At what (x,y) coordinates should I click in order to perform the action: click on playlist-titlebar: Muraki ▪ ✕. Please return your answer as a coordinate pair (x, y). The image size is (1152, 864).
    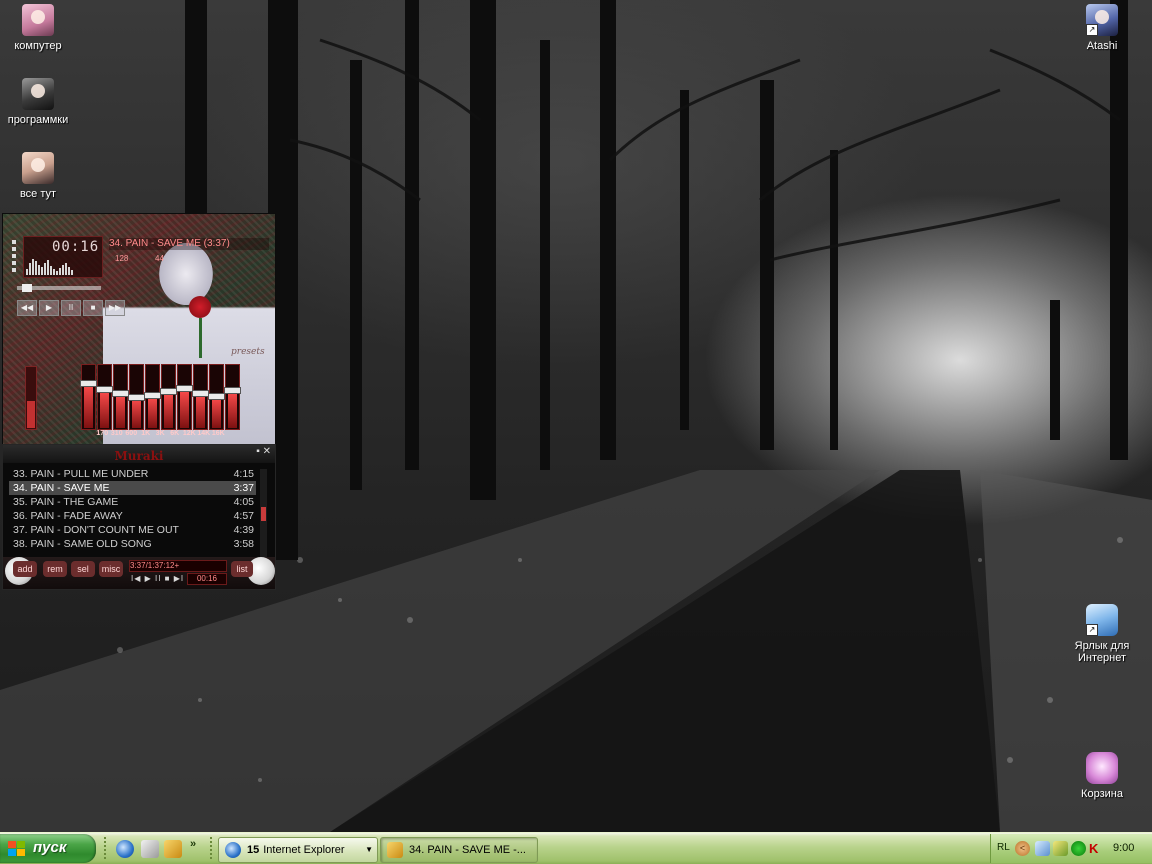
    Looking at the image, I should click on (139, 454).